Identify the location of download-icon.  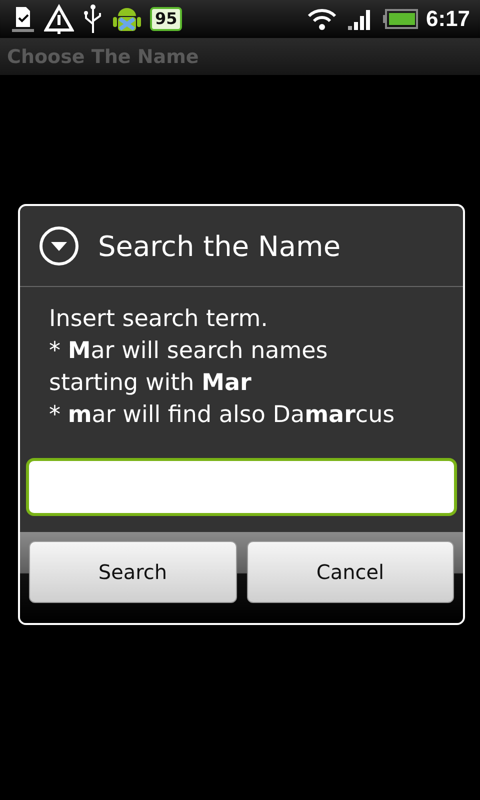
(23, 19).